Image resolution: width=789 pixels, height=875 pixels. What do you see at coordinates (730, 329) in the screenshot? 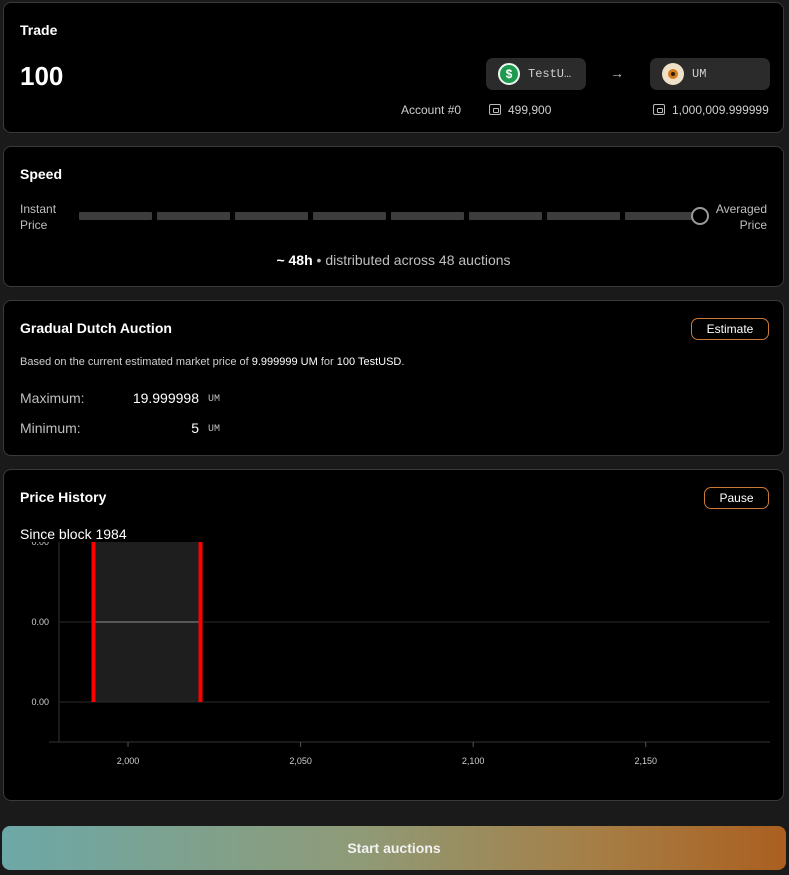
I see `estimate-button: Estimate` at bounding box center [730, 329].